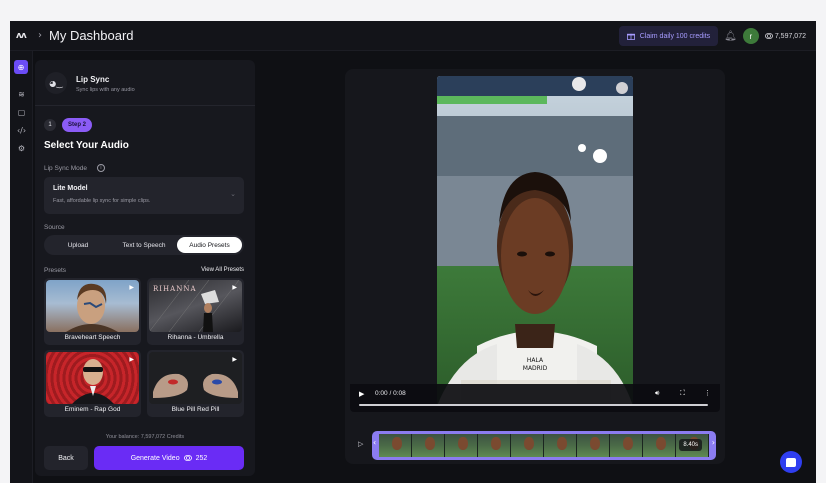 Image resolution: width=826 pixels, height=483 pixels. I want to click on claim-credits-button: Claim daily 100 credits, so click(668, 36).